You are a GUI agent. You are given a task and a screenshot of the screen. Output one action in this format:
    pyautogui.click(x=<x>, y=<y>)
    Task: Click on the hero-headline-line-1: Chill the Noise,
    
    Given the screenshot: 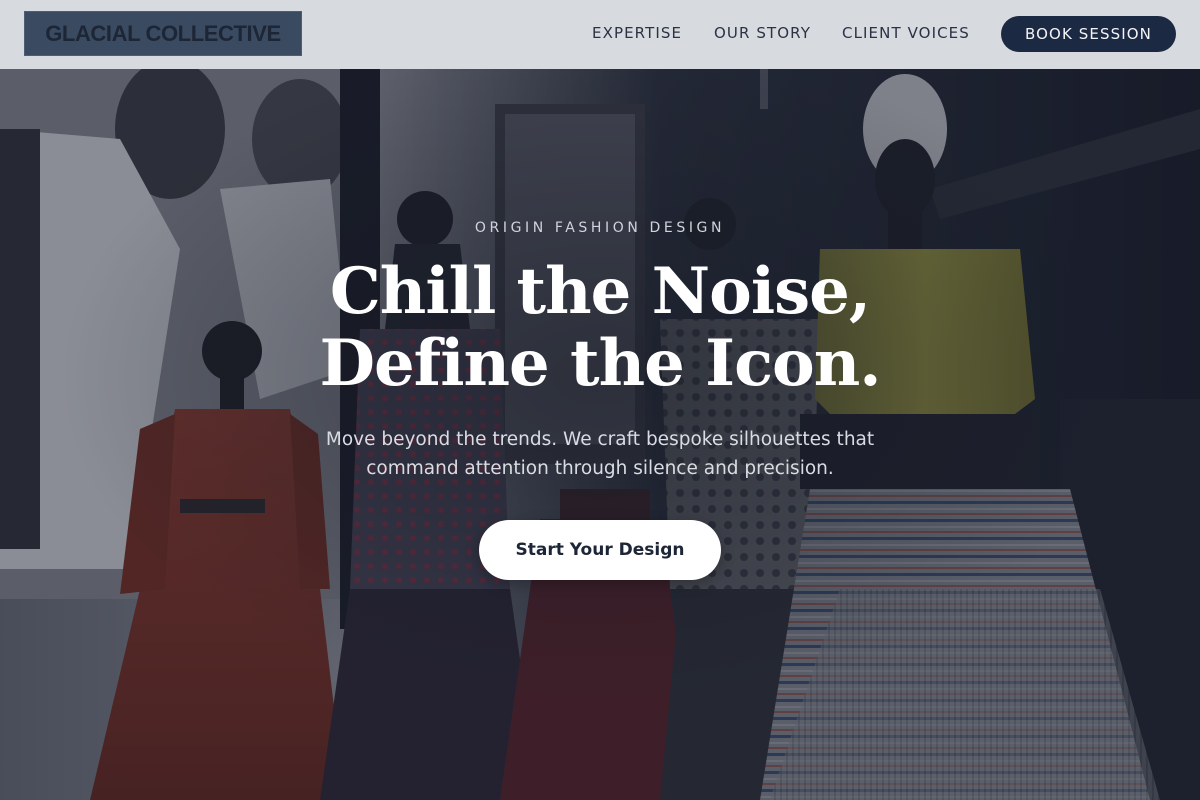 What is the action you would take?
    pyautogui.click(x=600, y=291)
    